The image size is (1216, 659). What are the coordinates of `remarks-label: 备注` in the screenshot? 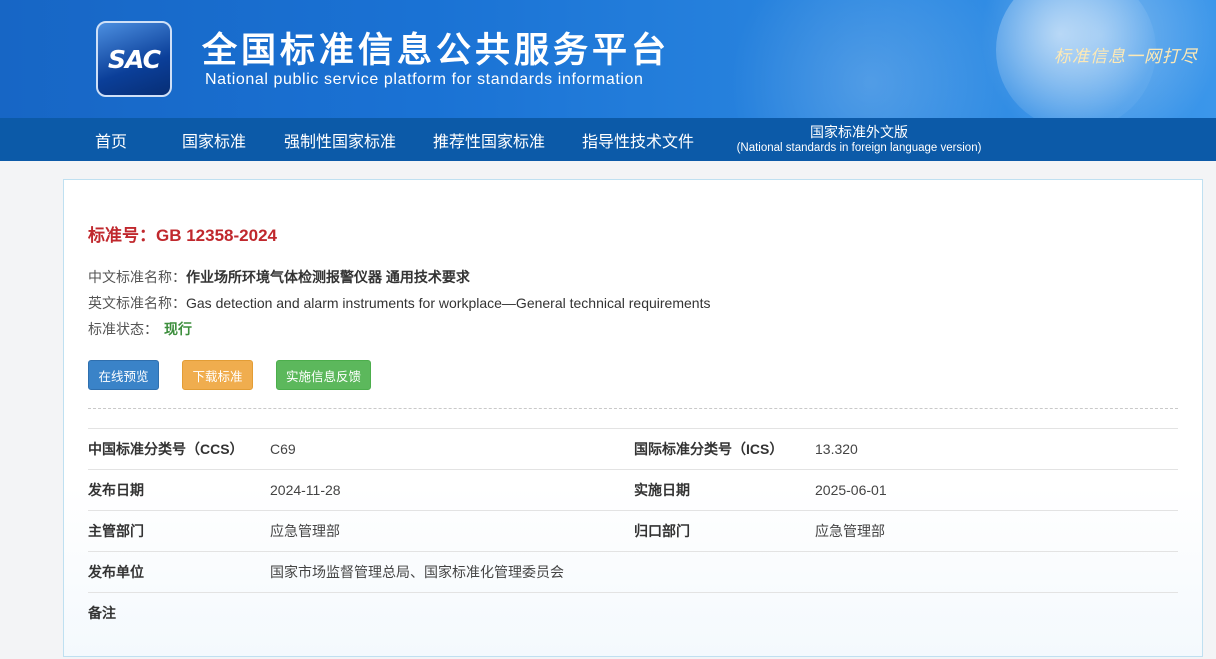 It's located at (102, 613).